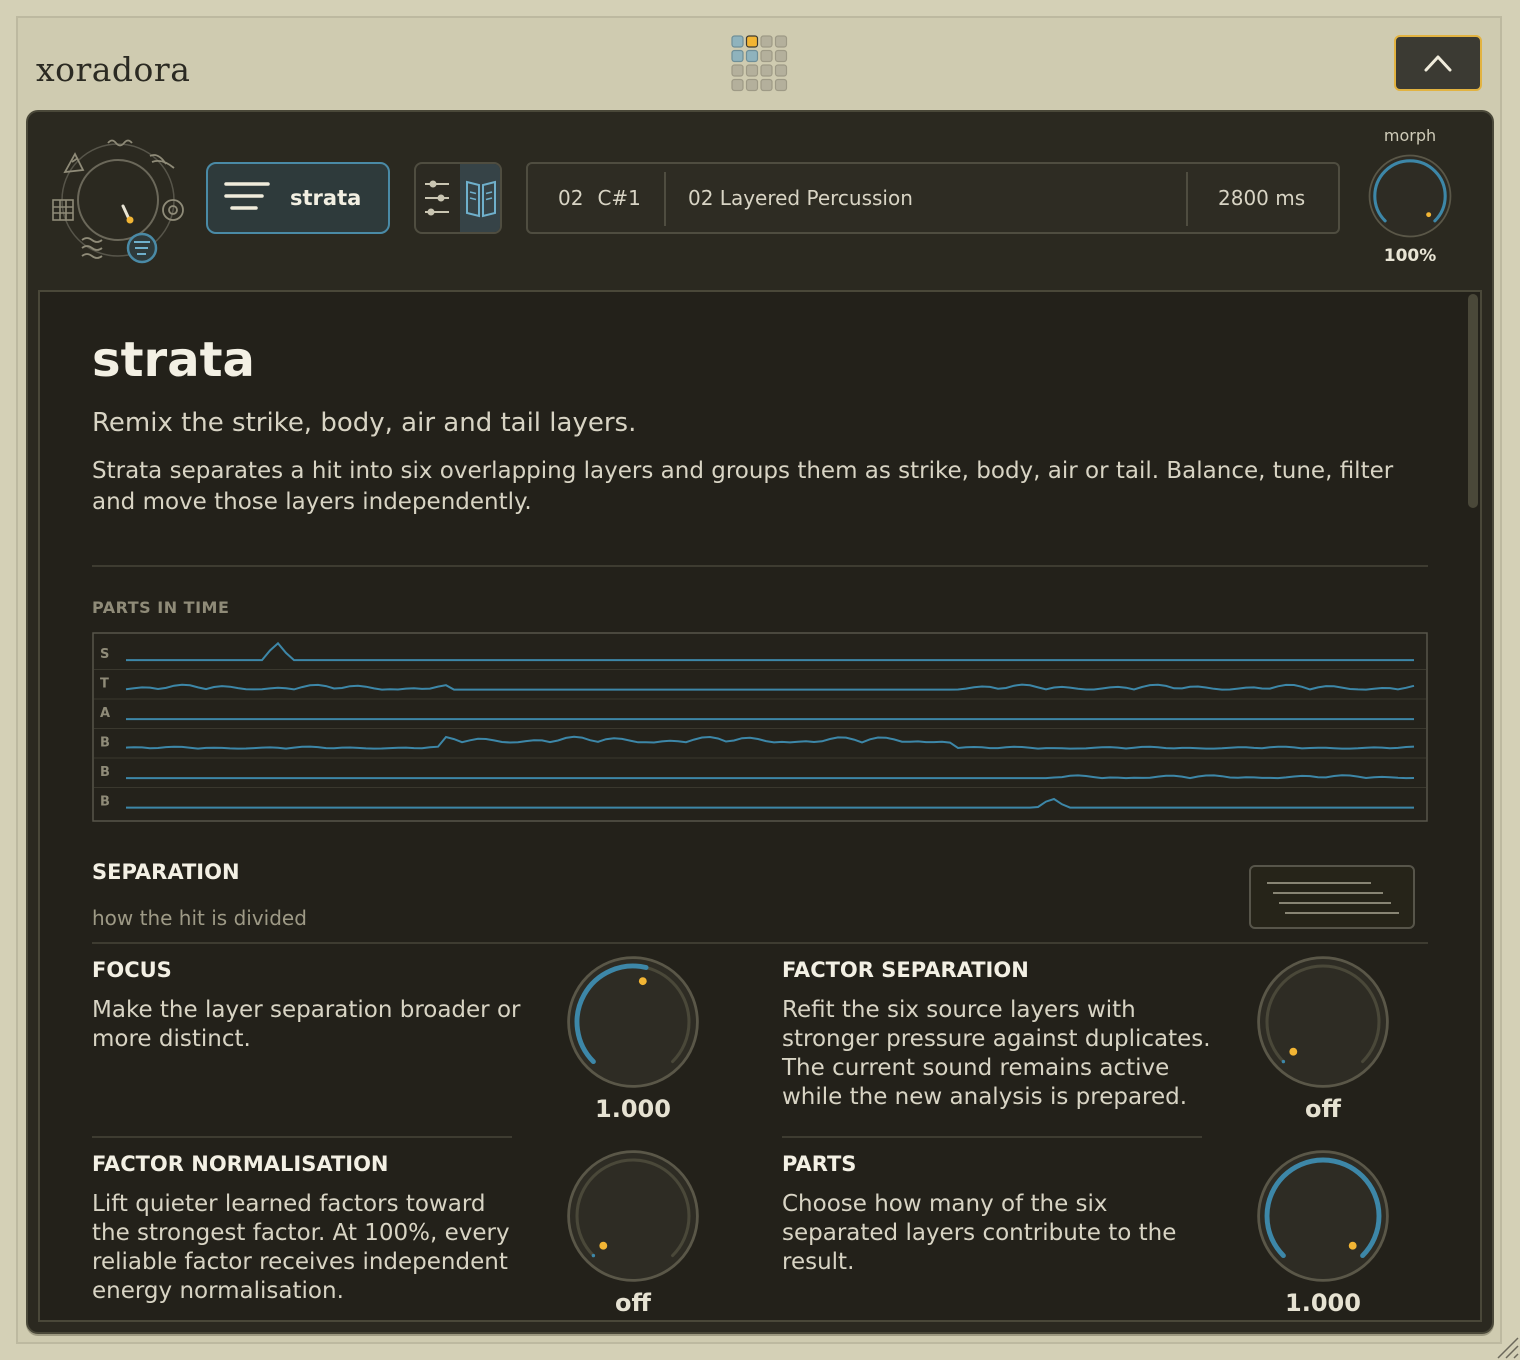  Describe the element at coordinates (800, 198) in the screenshot. I see `sample-name: 02 Layered Percussion` at that location.